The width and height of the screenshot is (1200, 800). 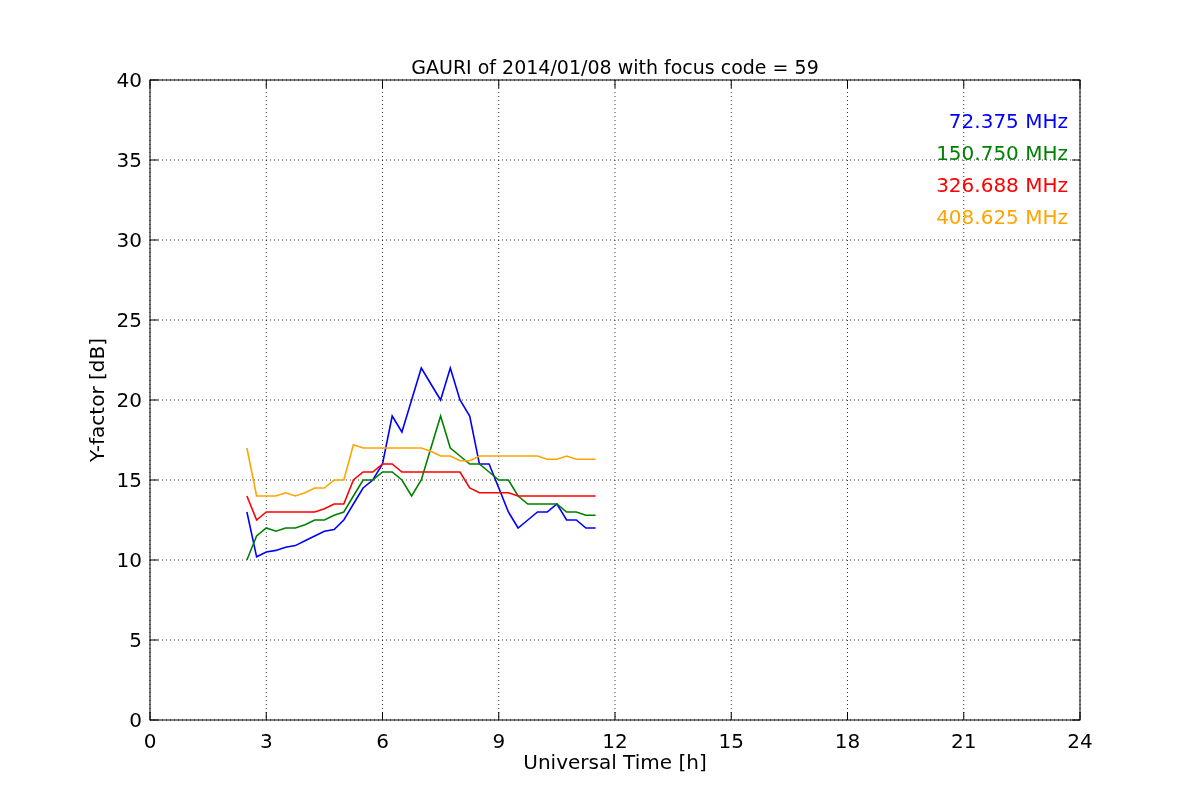 What do you see at coordinates (615, 762) in the screenshot?
I see `x-axis-label: Universal Time [h]` at bounding box center [615, 762].